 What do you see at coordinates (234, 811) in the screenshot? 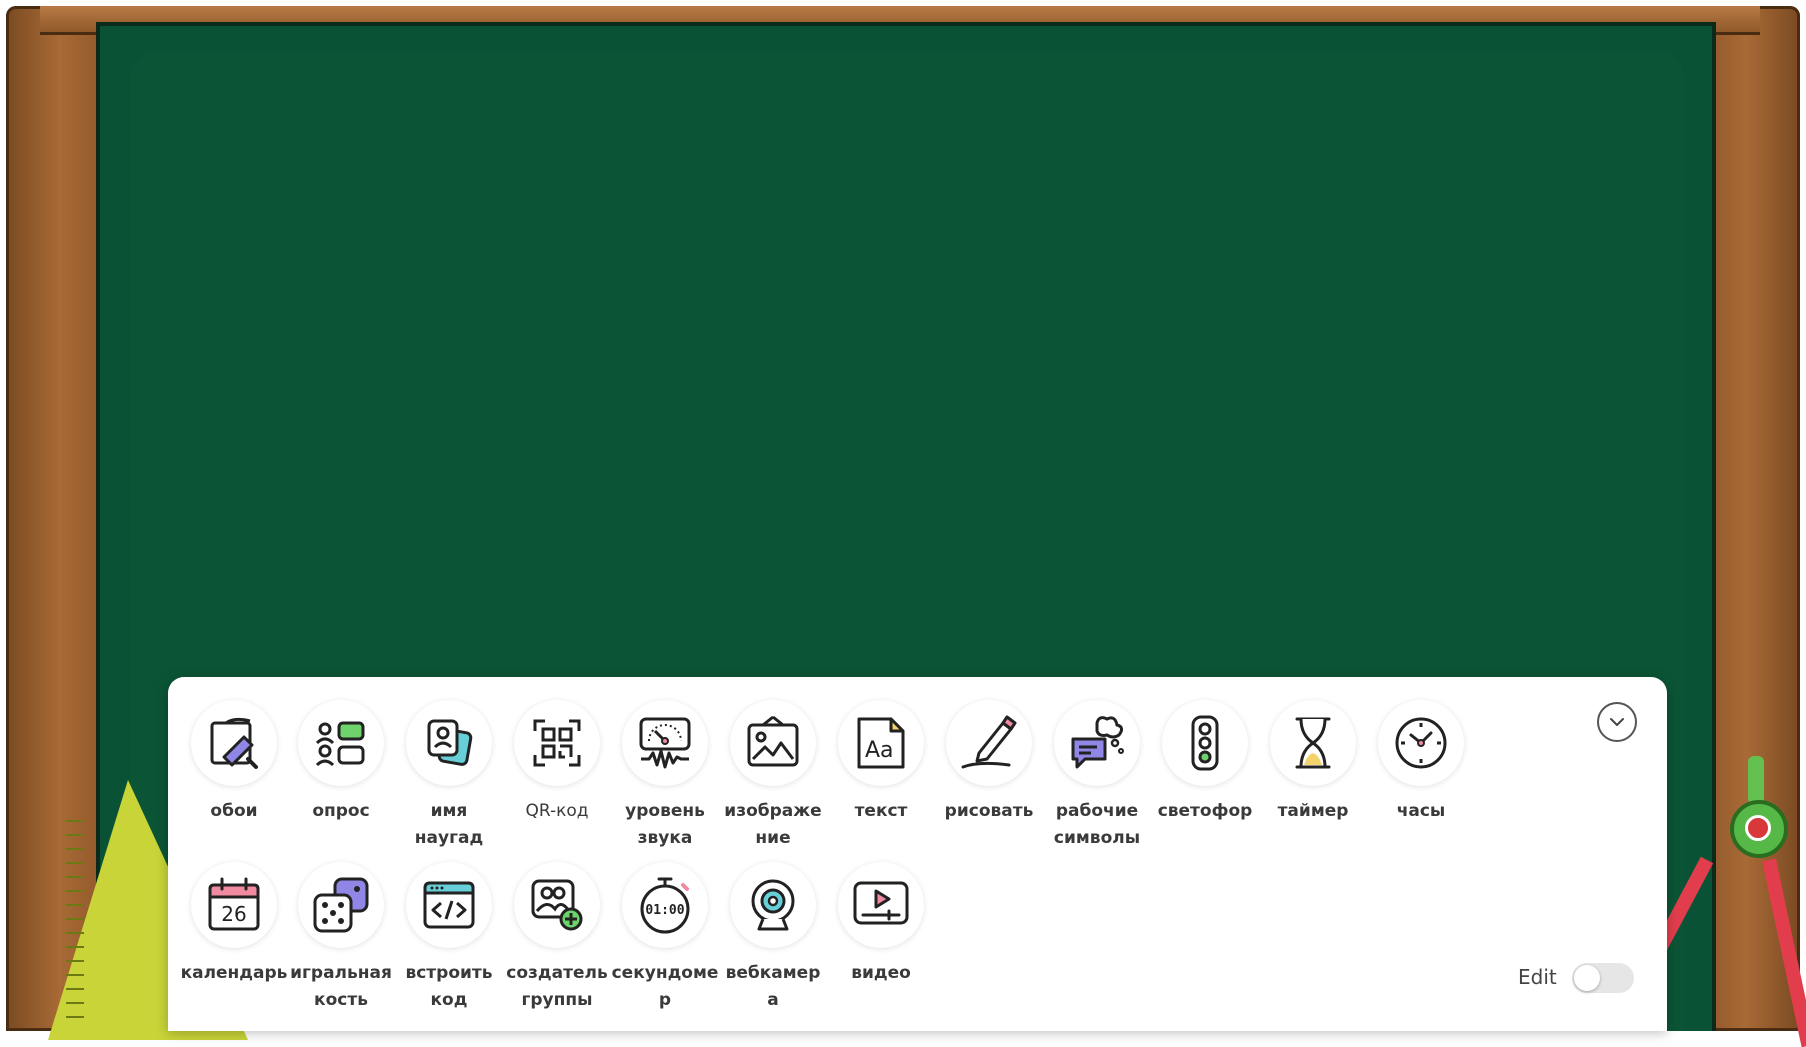
I see `tool-label: обои` at bounding box center [234, 811].